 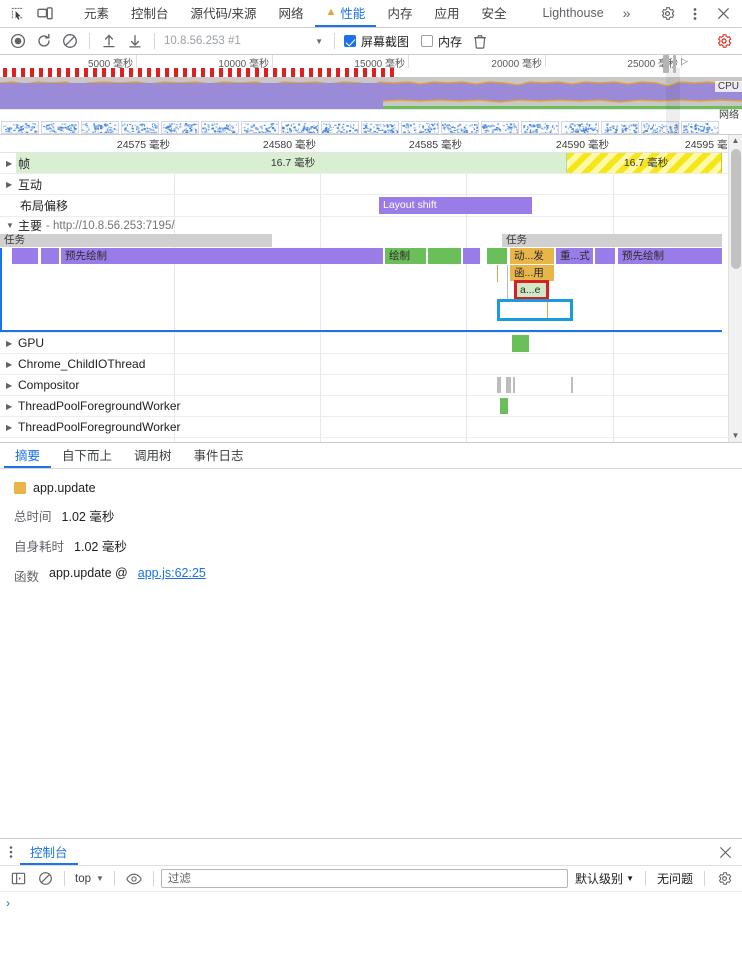 What do you see at coordinates (572, 13) in the screenshot?
I see `tab-lighthouse: Lighthouse` at bounding box center [572, 13].